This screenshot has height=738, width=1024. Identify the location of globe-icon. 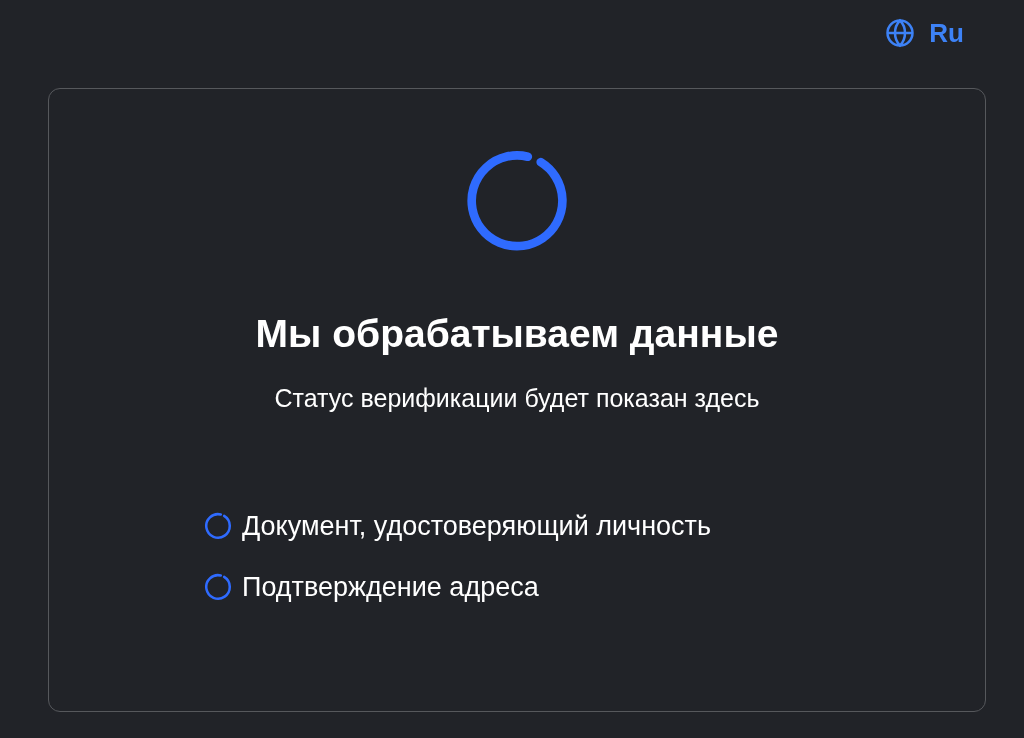
(900, 33).